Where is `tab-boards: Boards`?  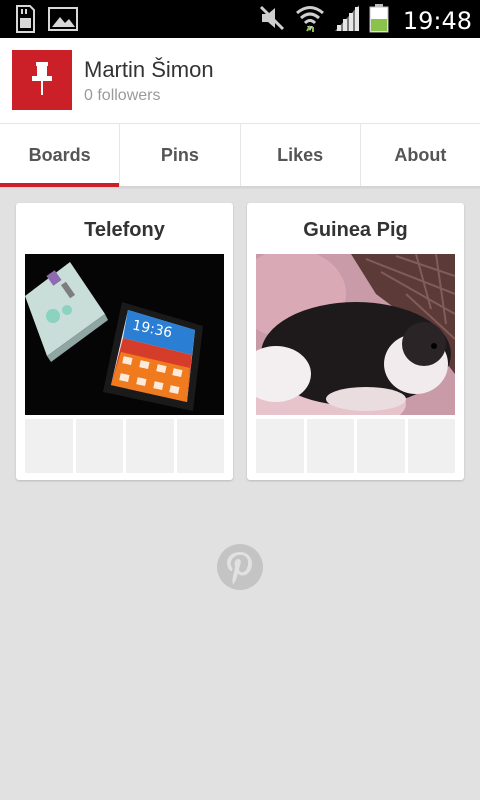
tab-boards: Boards is located at coordinates (60, 155).